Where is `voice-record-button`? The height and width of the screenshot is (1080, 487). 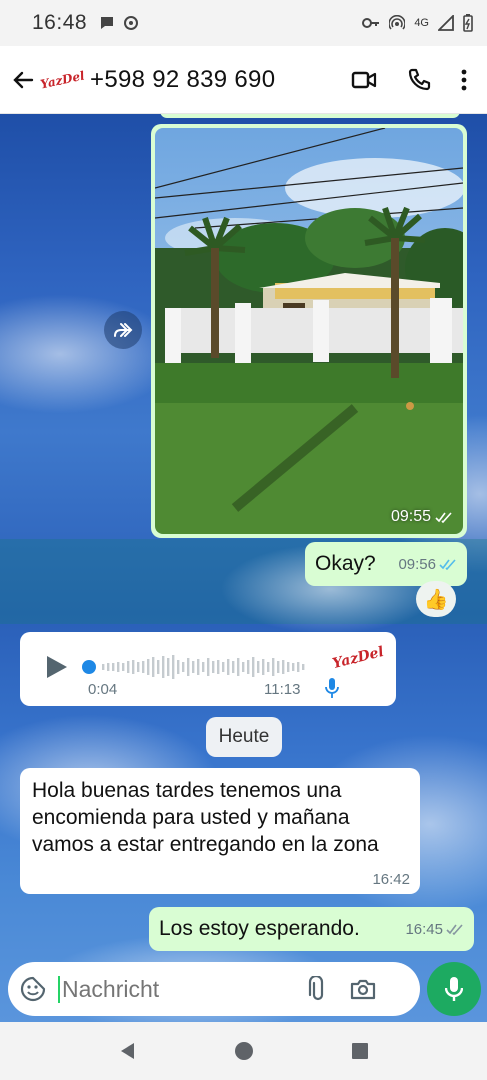 voice-record-button is located at coordinates (454, 989).